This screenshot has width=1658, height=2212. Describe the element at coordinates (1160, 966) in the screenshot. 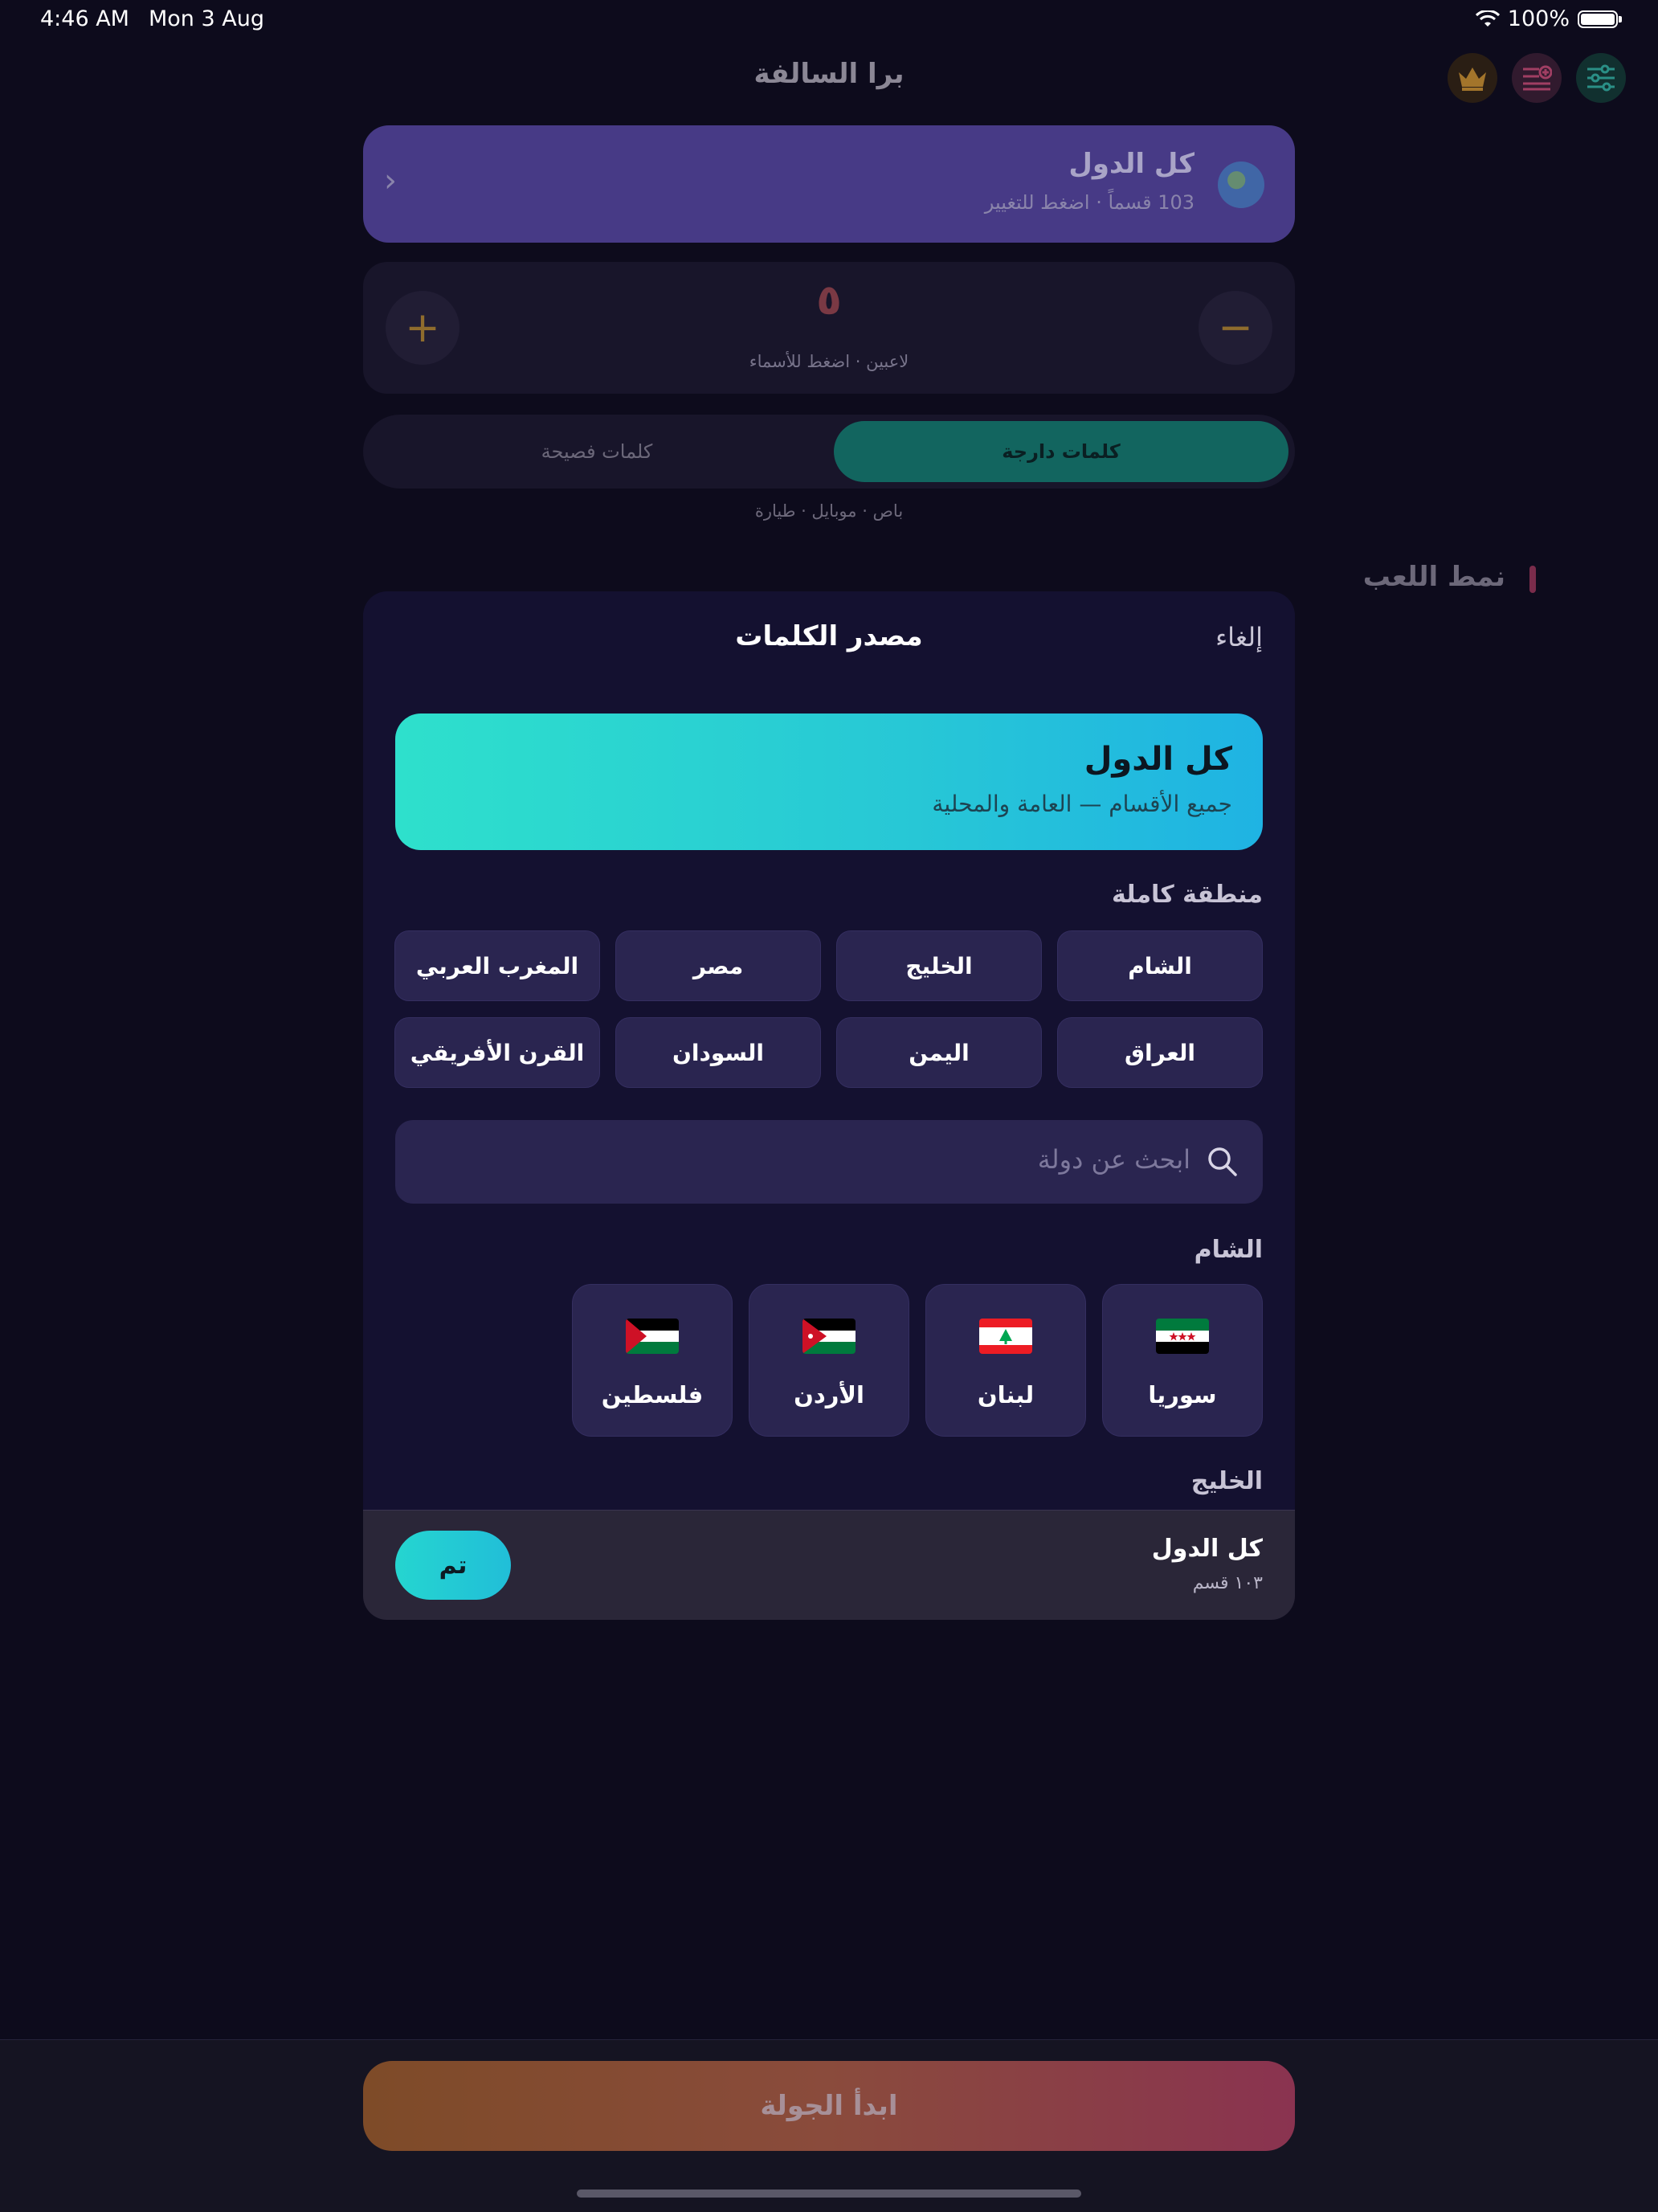

I see `region-chip-levant: الشام` at that location.